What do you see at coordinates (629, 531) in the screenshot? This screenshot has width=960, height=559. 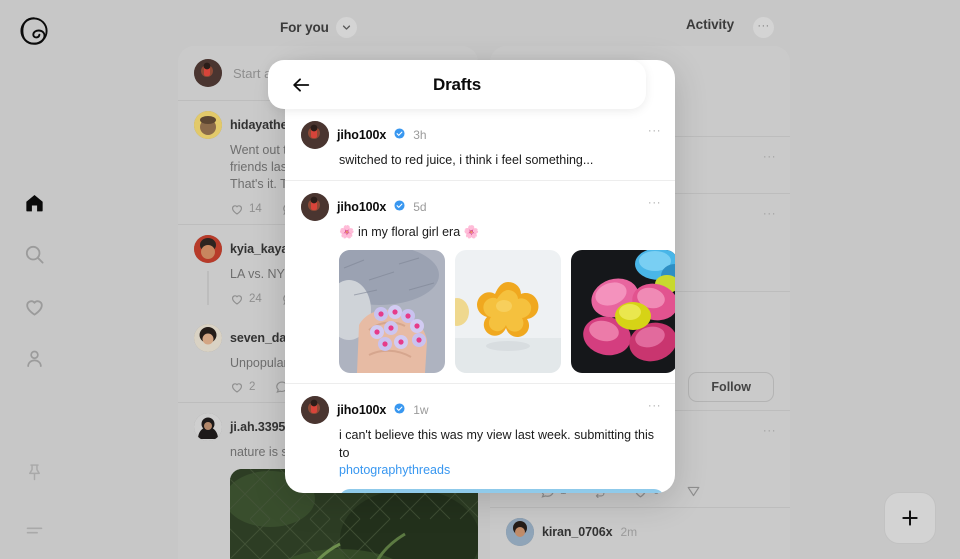 I see `activity-time: 2m` at bounding box center [629, 531].